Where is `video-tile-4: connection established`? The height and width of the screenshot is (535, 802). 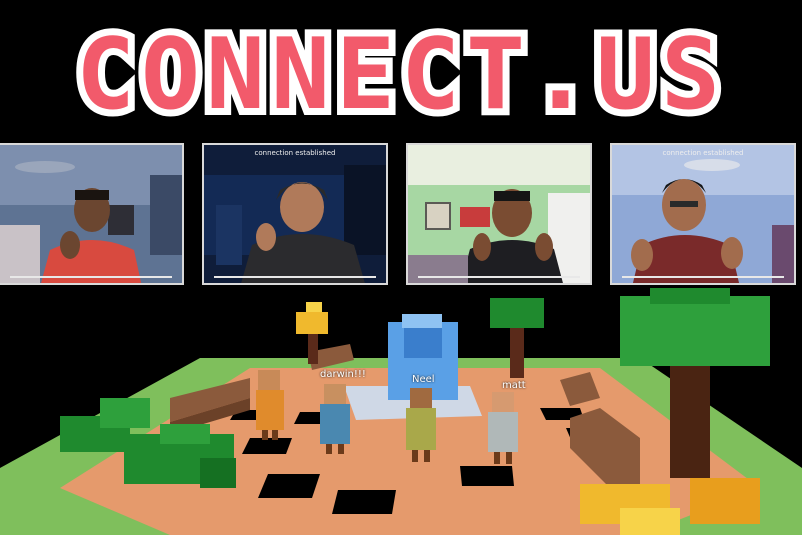
video-tile-4: connection established is located at coordinates (703, 214).